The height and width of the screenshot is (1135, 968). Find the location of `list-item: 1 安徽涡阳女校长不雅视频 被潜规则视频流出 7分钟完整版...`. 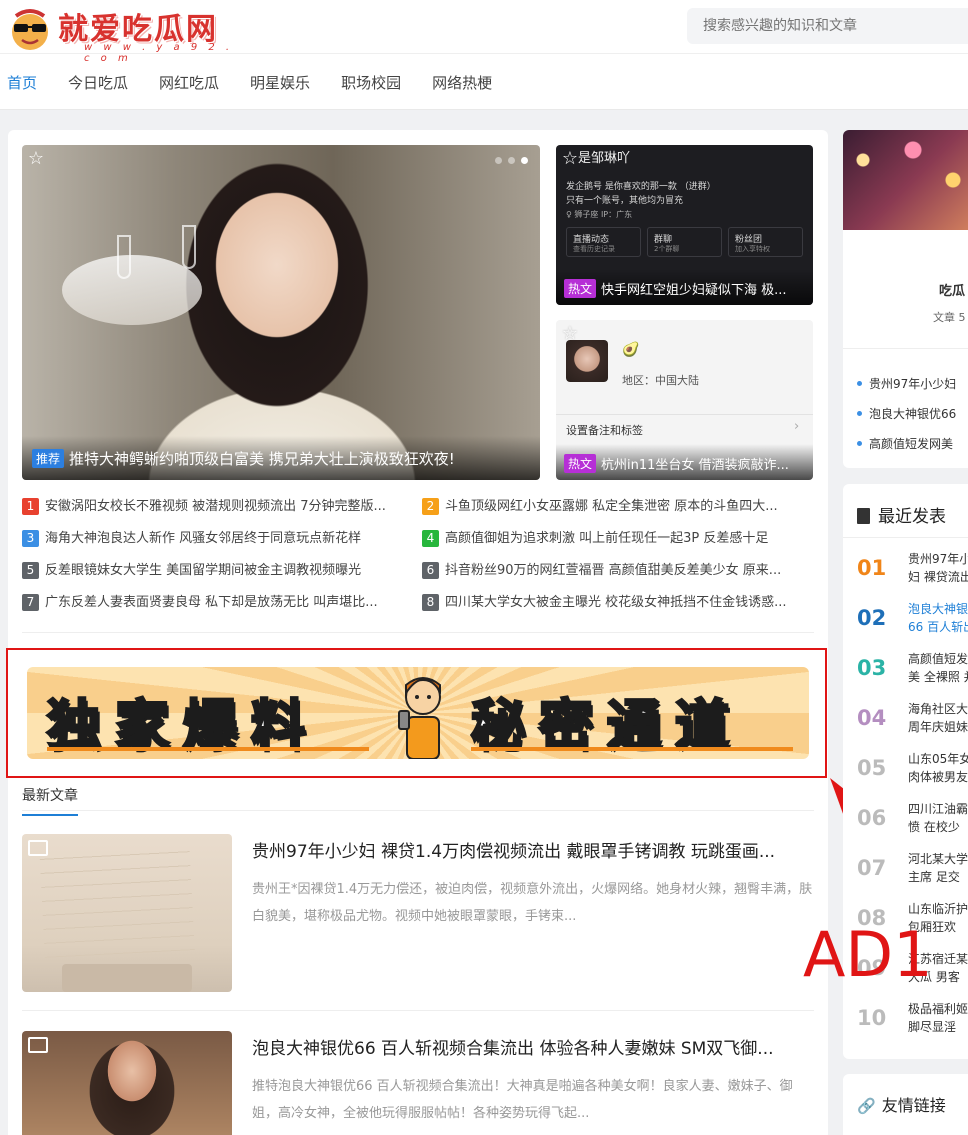

list-item: 1 安徽涡阳女校长不雅视频 被潜规则视频流出 7分钟完整版... is located at coordinates (218, 505).